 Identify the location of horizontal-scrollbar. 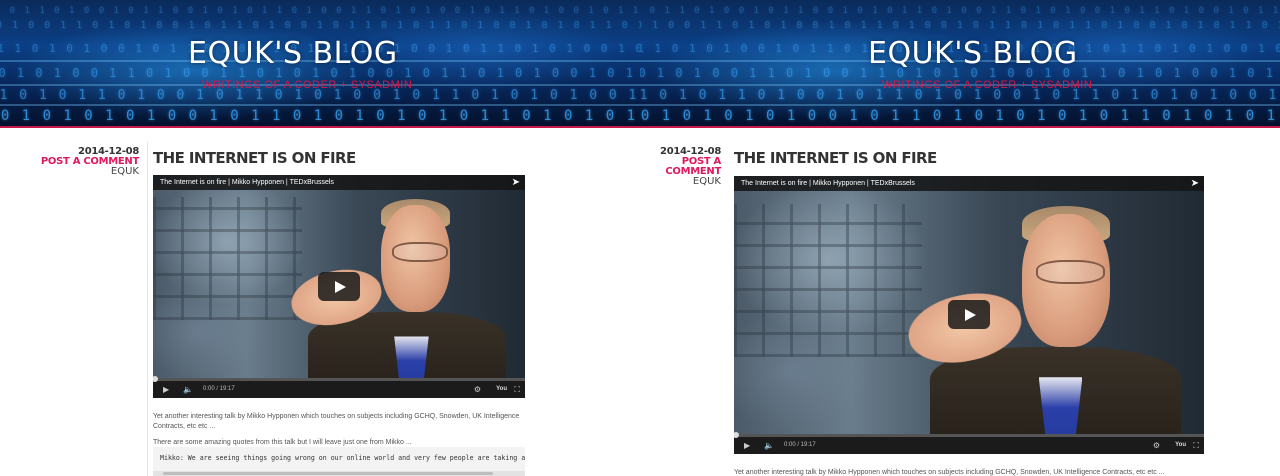
(339, 473).